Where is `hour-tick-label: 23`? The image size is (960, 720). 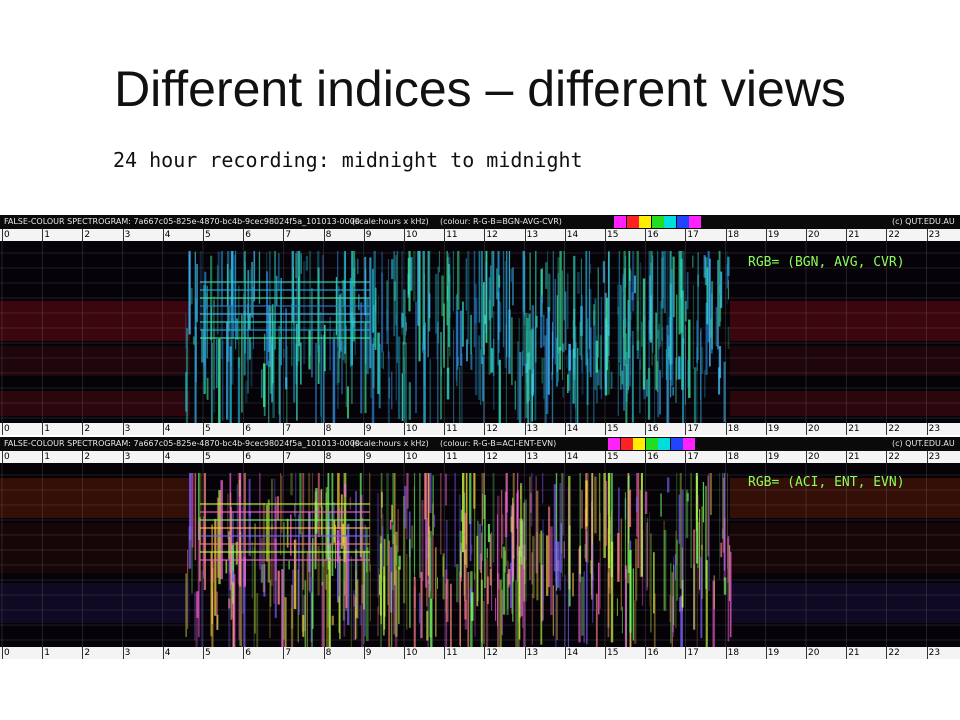
hour-tick-label: 23 is located at coordinates (934, 235).